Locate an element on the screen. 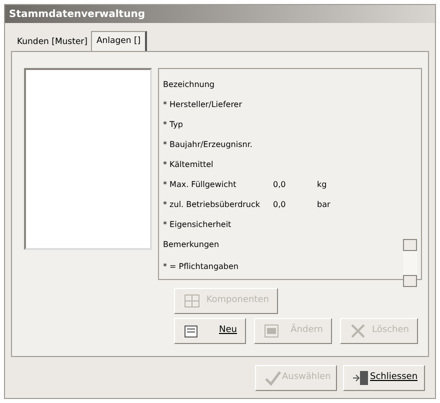 The image size is (440, 403). unit-label: bar is located at coordinates (323, 205).